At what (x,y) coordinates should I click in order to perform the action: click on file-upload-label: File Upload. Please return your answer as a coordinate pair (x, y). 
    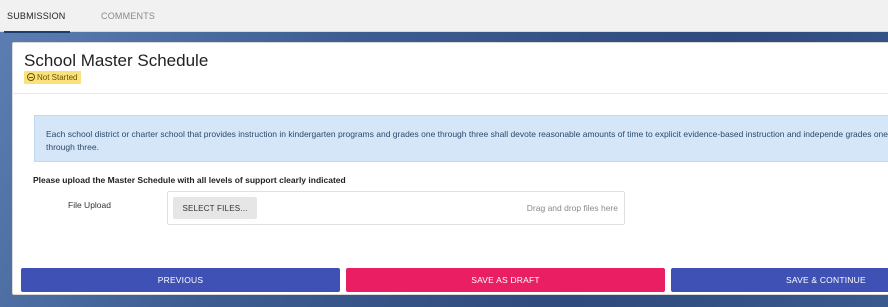
    Looking at the image, I should click on (89, 205).